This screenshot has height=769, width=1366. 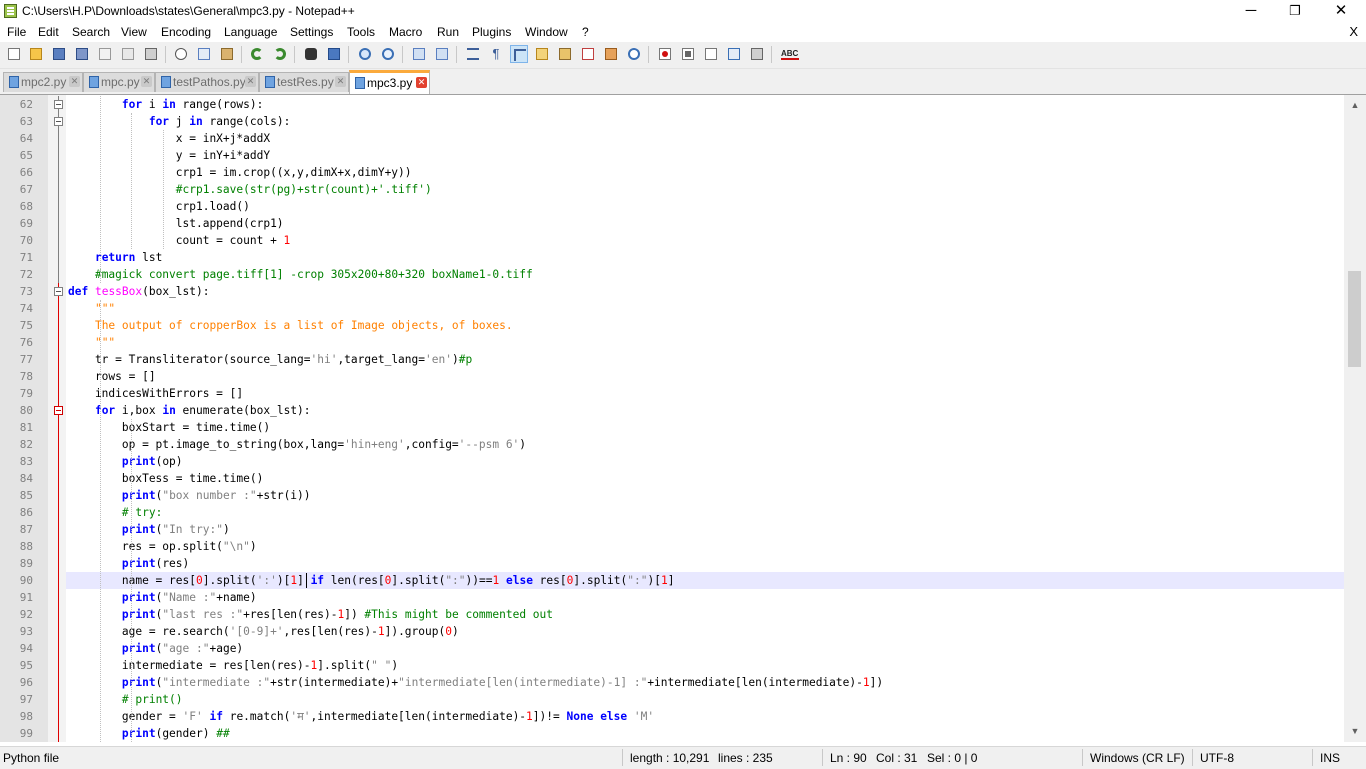 What do you see at coordinates (59, 54) in the screenshot?
I see `save-icon` at bounding box center [59, 54].